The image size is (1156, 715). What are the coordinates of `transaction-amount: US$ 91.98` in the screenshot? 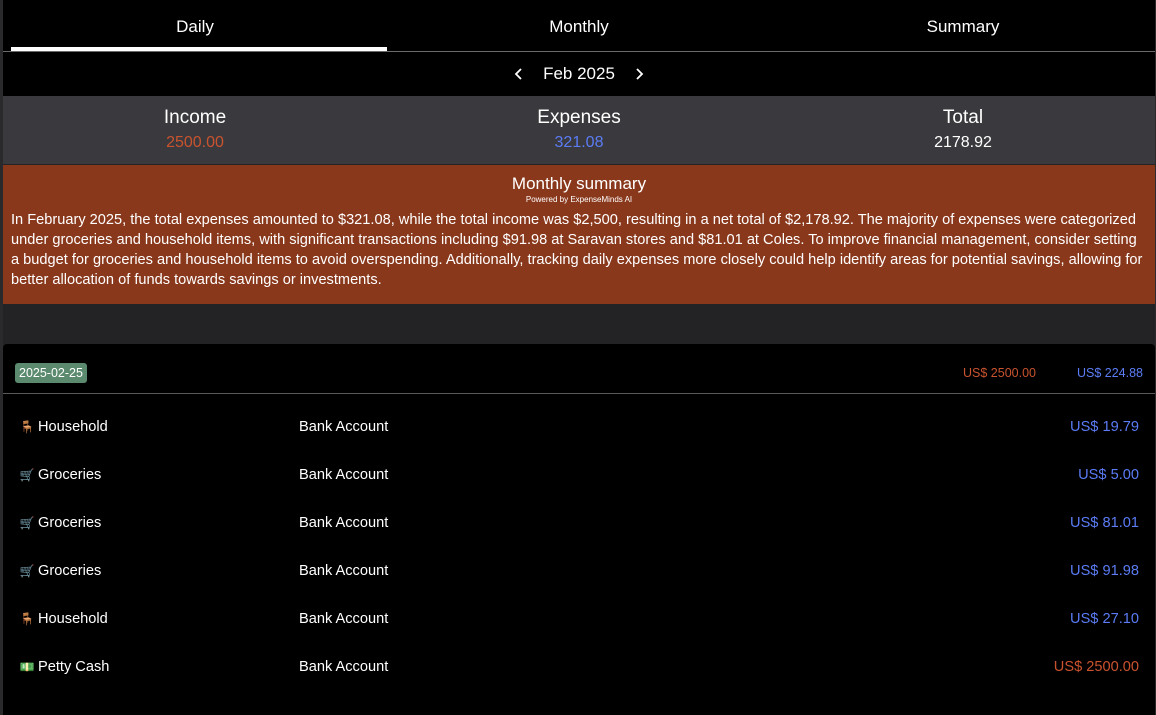 It's located at (1104, 571).